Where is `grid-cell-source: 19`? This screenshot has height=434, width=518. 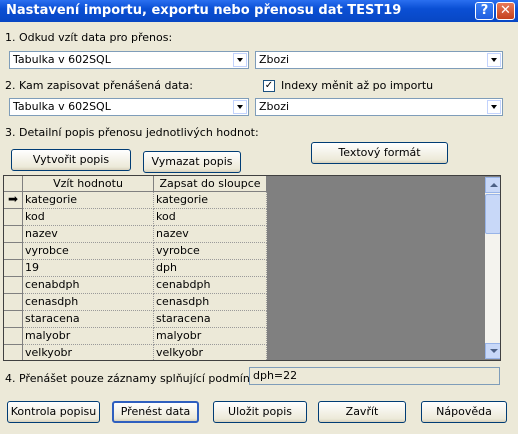 grid-cell-source: 19 is located at coordinates (88, 268).